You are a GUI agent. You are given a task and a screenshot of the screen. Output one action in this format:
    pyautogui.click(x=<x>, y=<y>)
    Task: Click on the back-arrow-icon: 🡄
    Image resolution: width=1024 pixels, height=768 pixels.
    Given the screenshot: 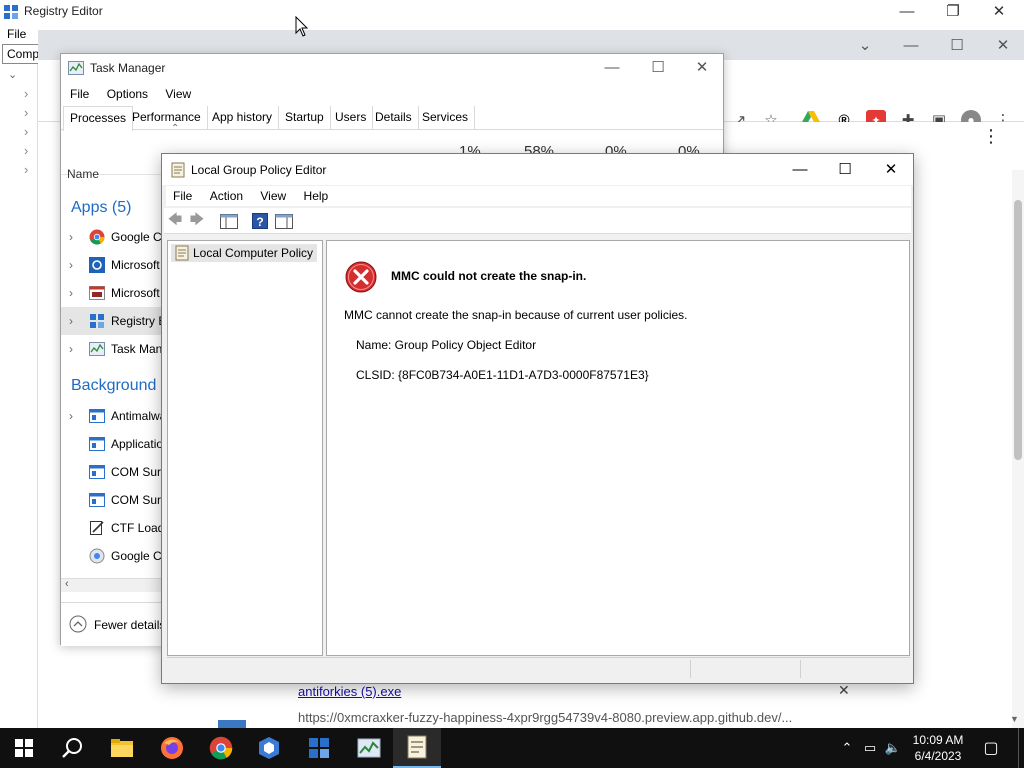 What is the action you would take?
    pyautogui.click(x=175, y=220)
    